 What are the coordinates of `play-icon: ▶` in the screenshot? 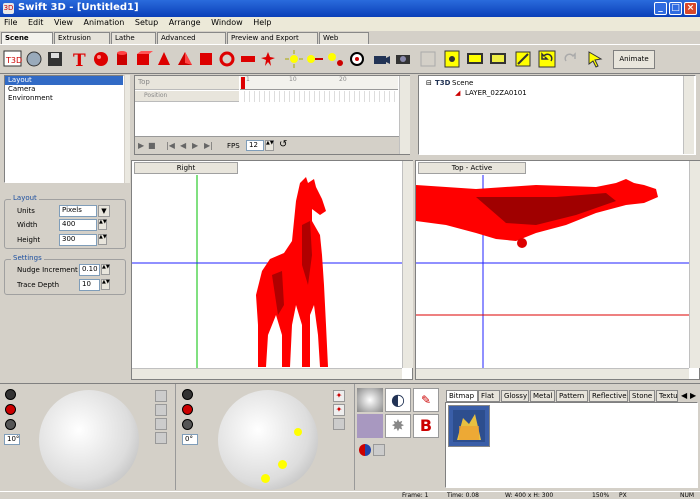 It's located at (141, 145).